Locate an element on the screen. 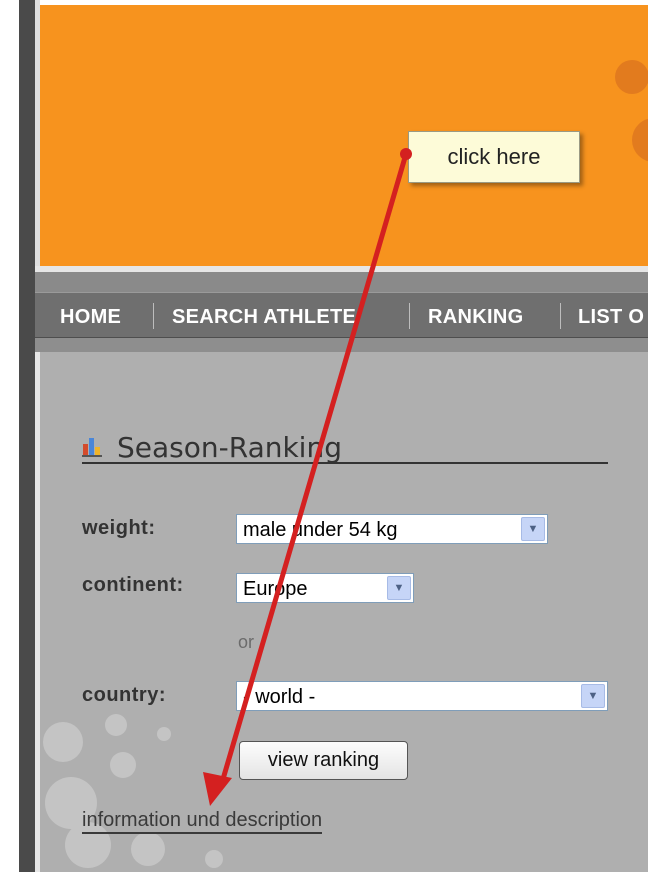  click-here-callout: click here is located at coordinates (494, 157).